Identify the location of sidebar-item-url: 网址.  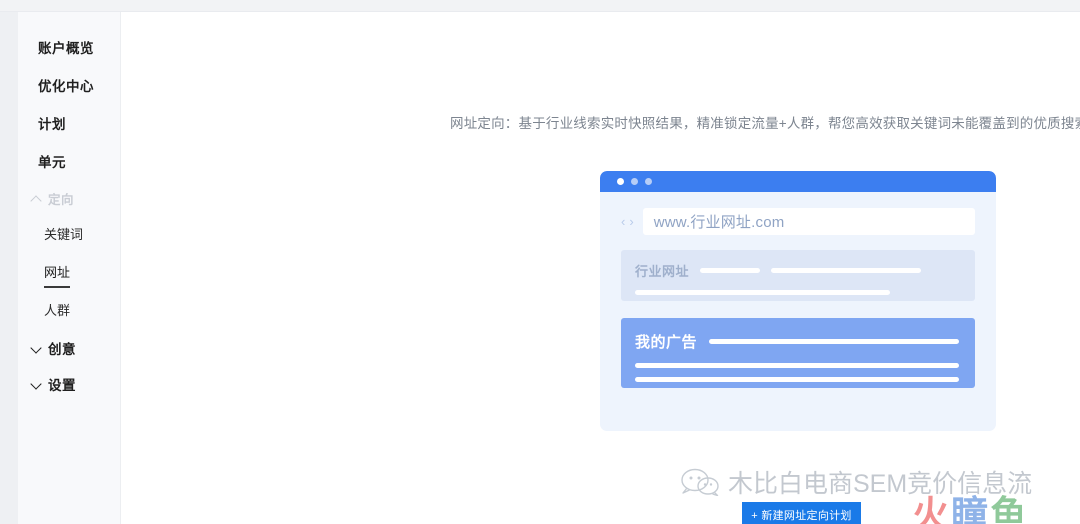
(69, 273).